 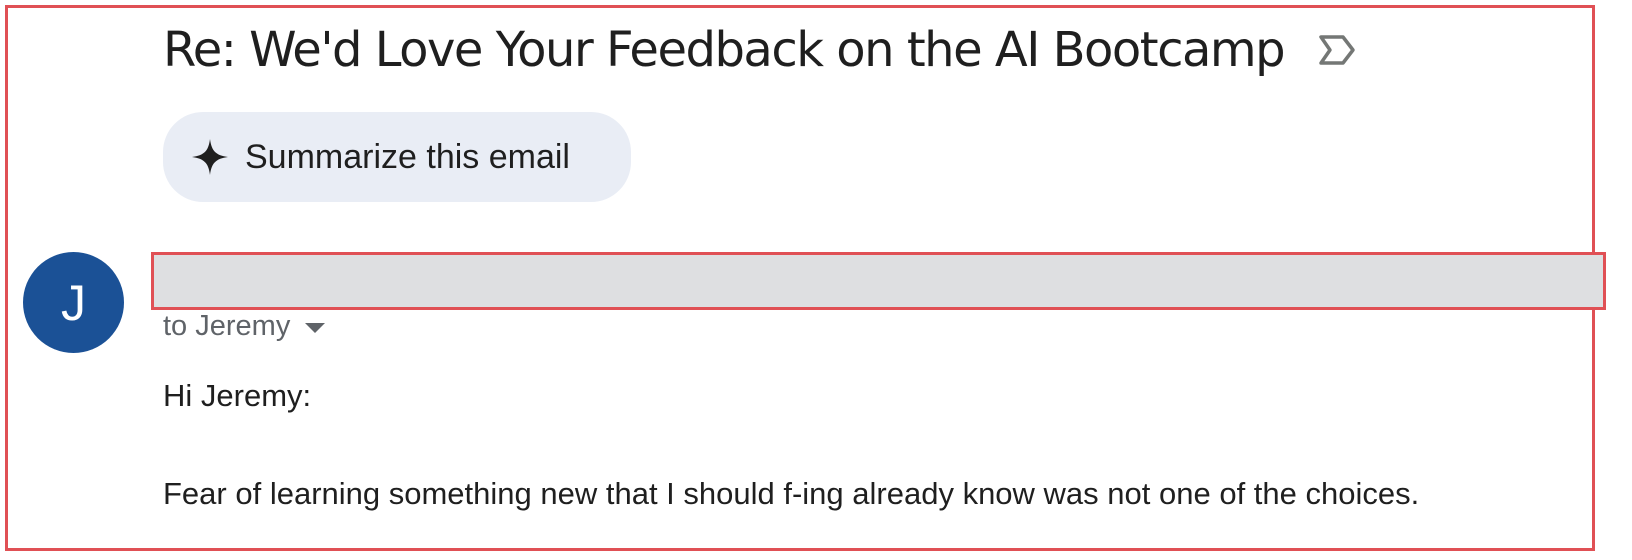 I want to click on caret-down-icon, so click(x=315, y=327).